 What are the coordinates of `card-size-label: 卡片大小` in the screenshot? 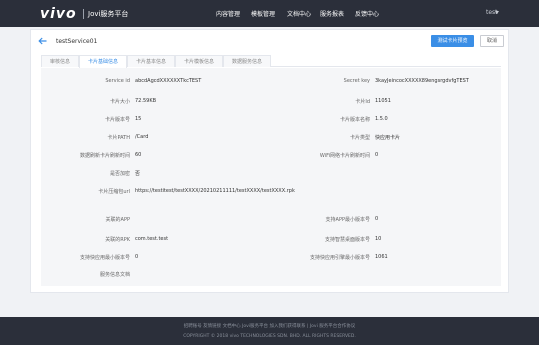 It's located at (119, 102).